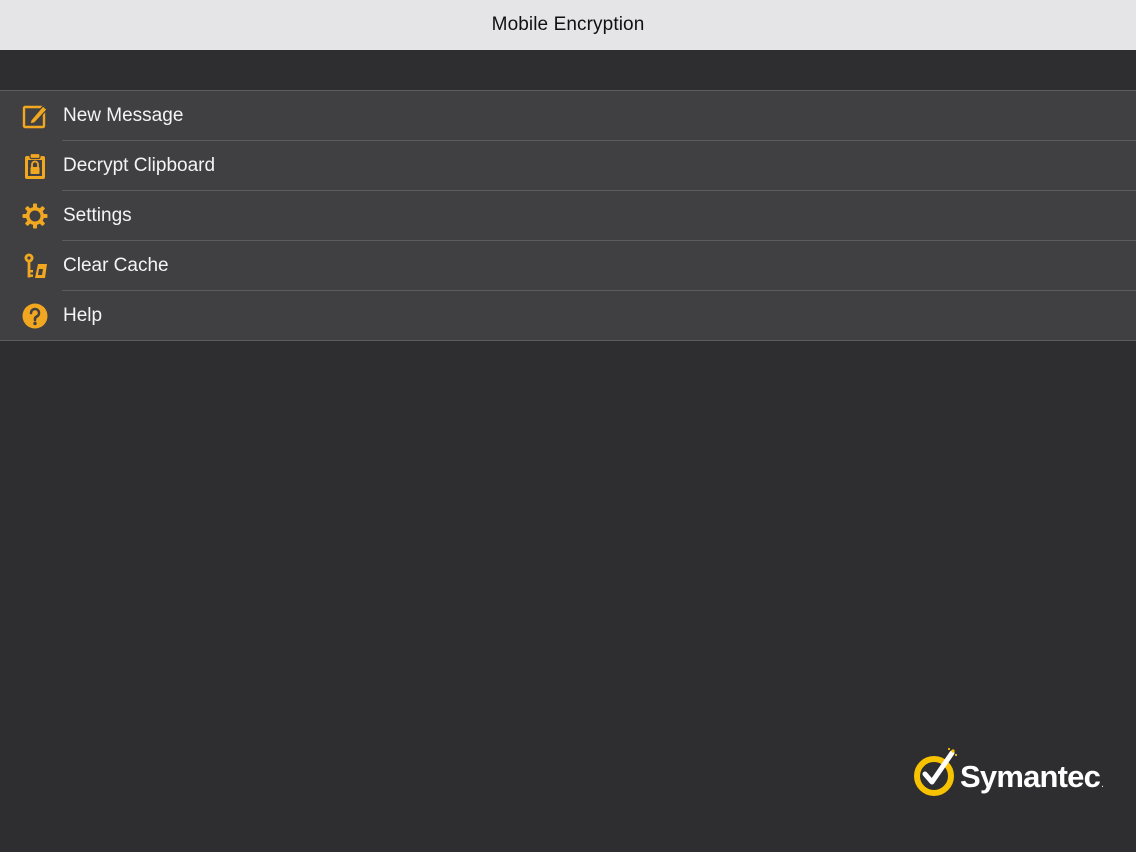 This screenshot has width=1136, height=852. Describe the element at coordinates (35, 216) in the screenshot. I see `gear-icon` at that location.